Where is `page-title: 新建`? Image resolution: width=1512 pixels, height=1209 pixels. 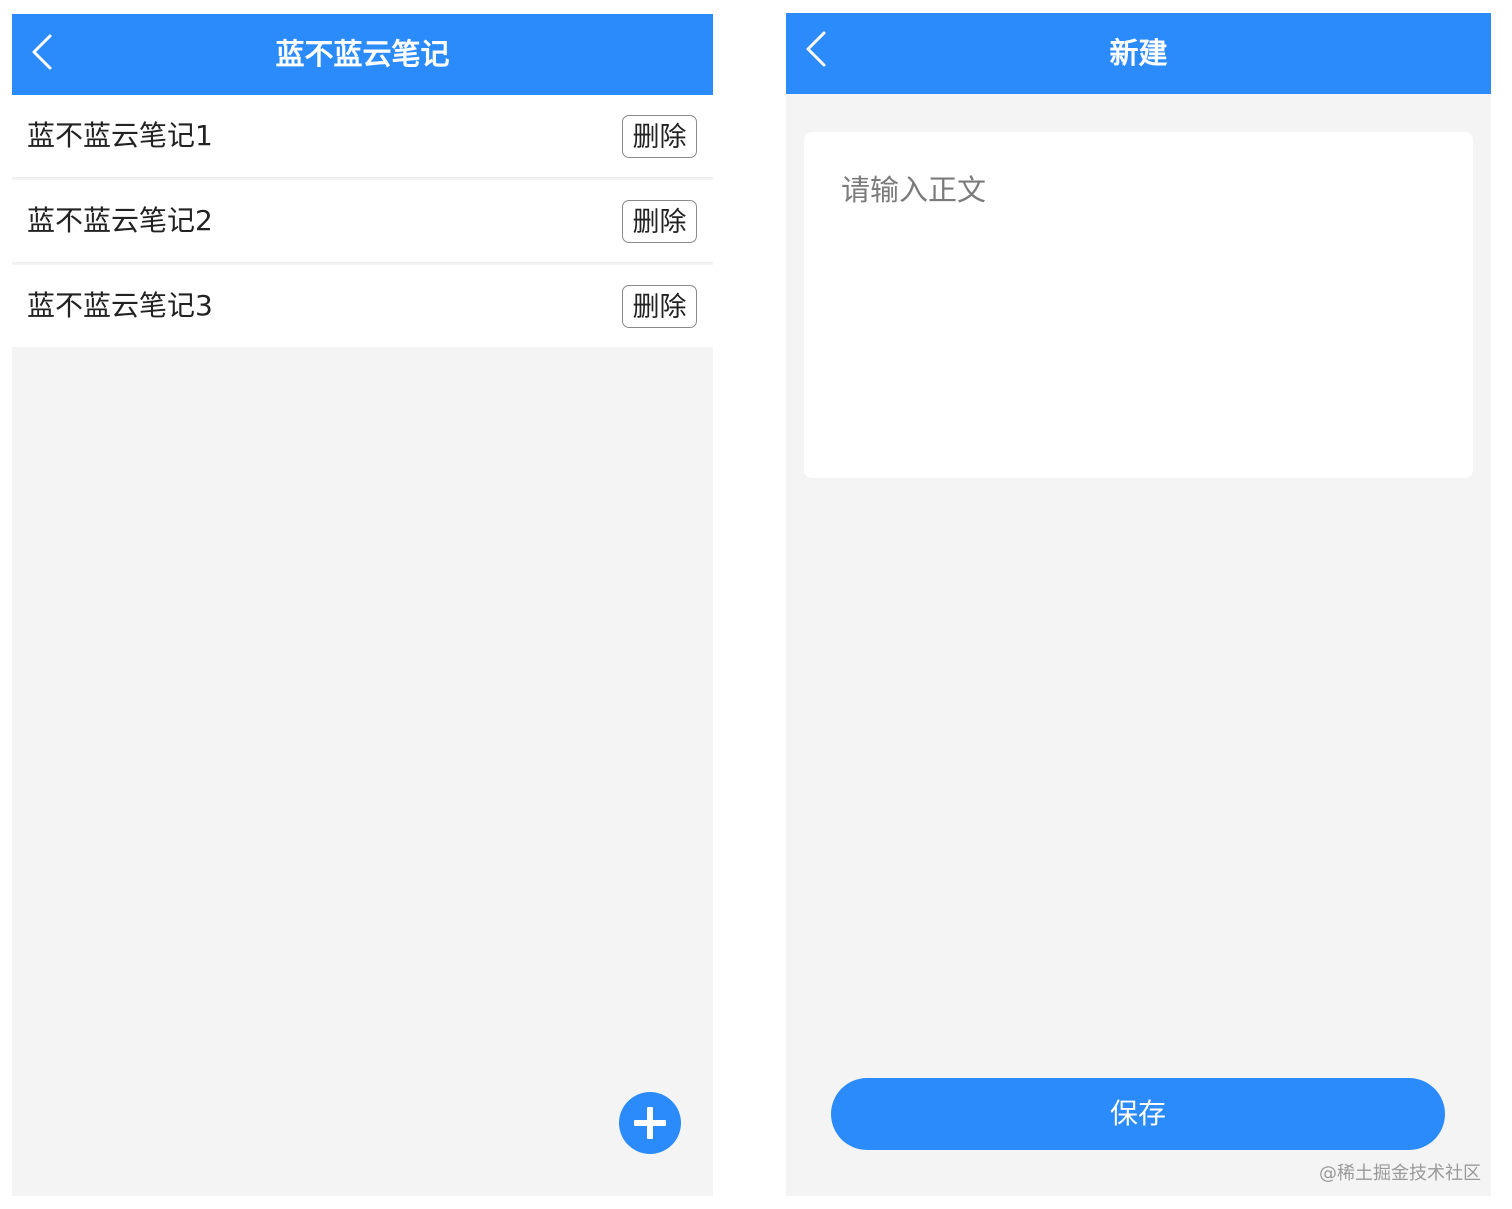
page-title: 新建 is located at coordinates (1138, 53).